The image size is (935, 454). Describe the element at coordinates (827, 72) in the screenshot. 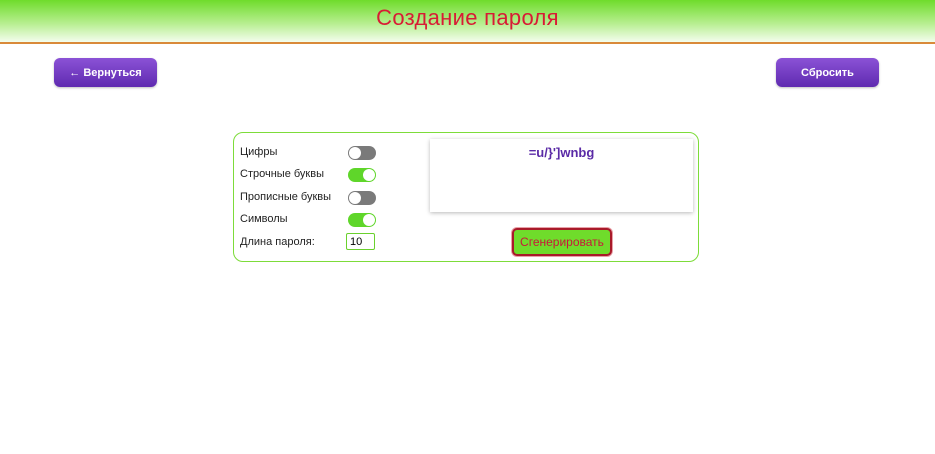

I see `reset-button: Сбросить` at that location.